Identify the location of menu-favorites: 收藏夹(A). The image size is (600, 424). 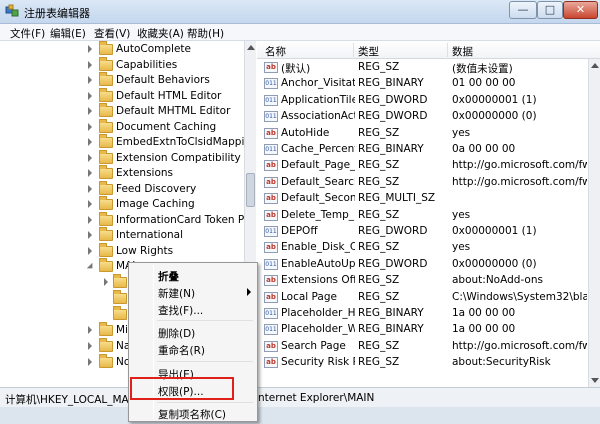
(160, 33).